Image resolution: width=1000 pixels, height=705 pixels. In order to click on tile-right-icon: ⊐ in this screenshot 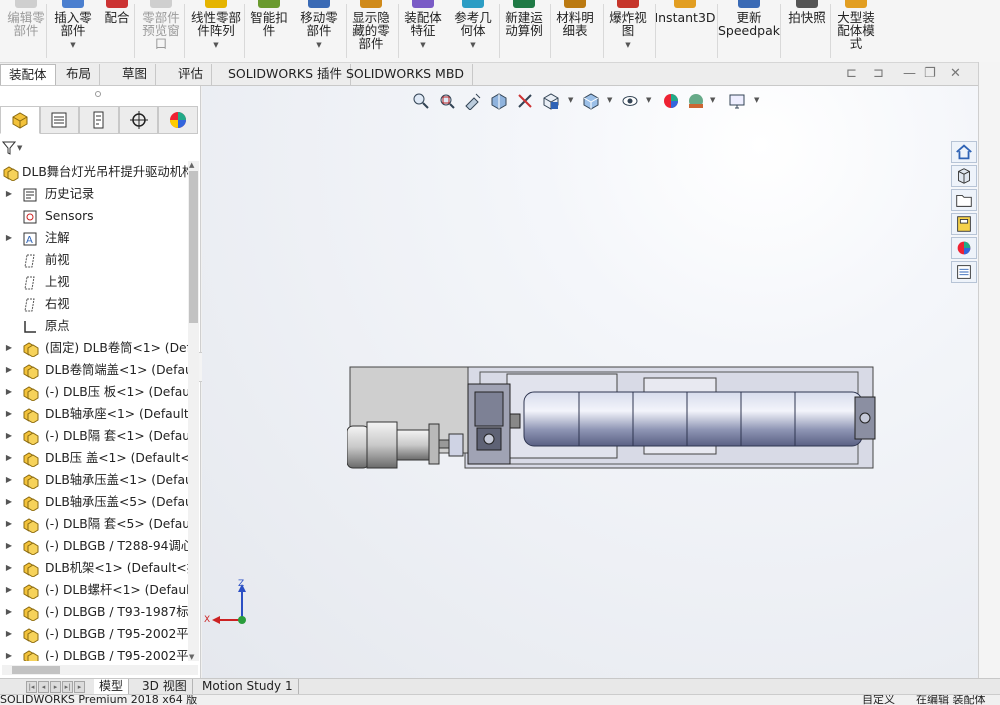, I will do `click(878, 73)`.